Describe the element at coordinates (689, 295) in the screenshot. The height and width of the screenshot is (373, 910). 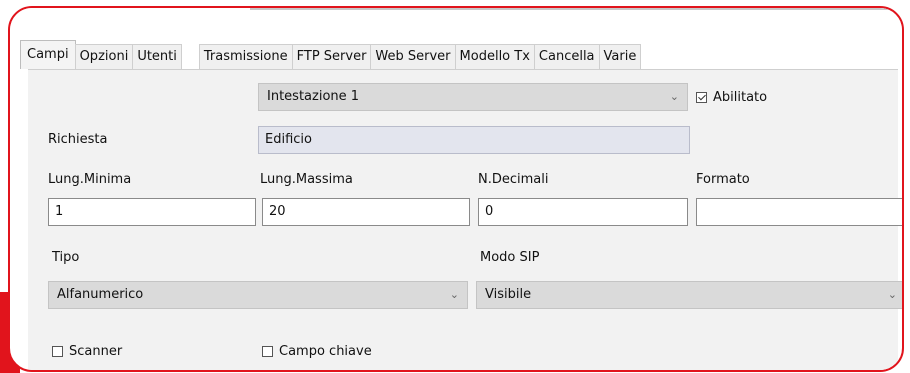
I see `modo-sip-select: Visibile ⌄` at that location.